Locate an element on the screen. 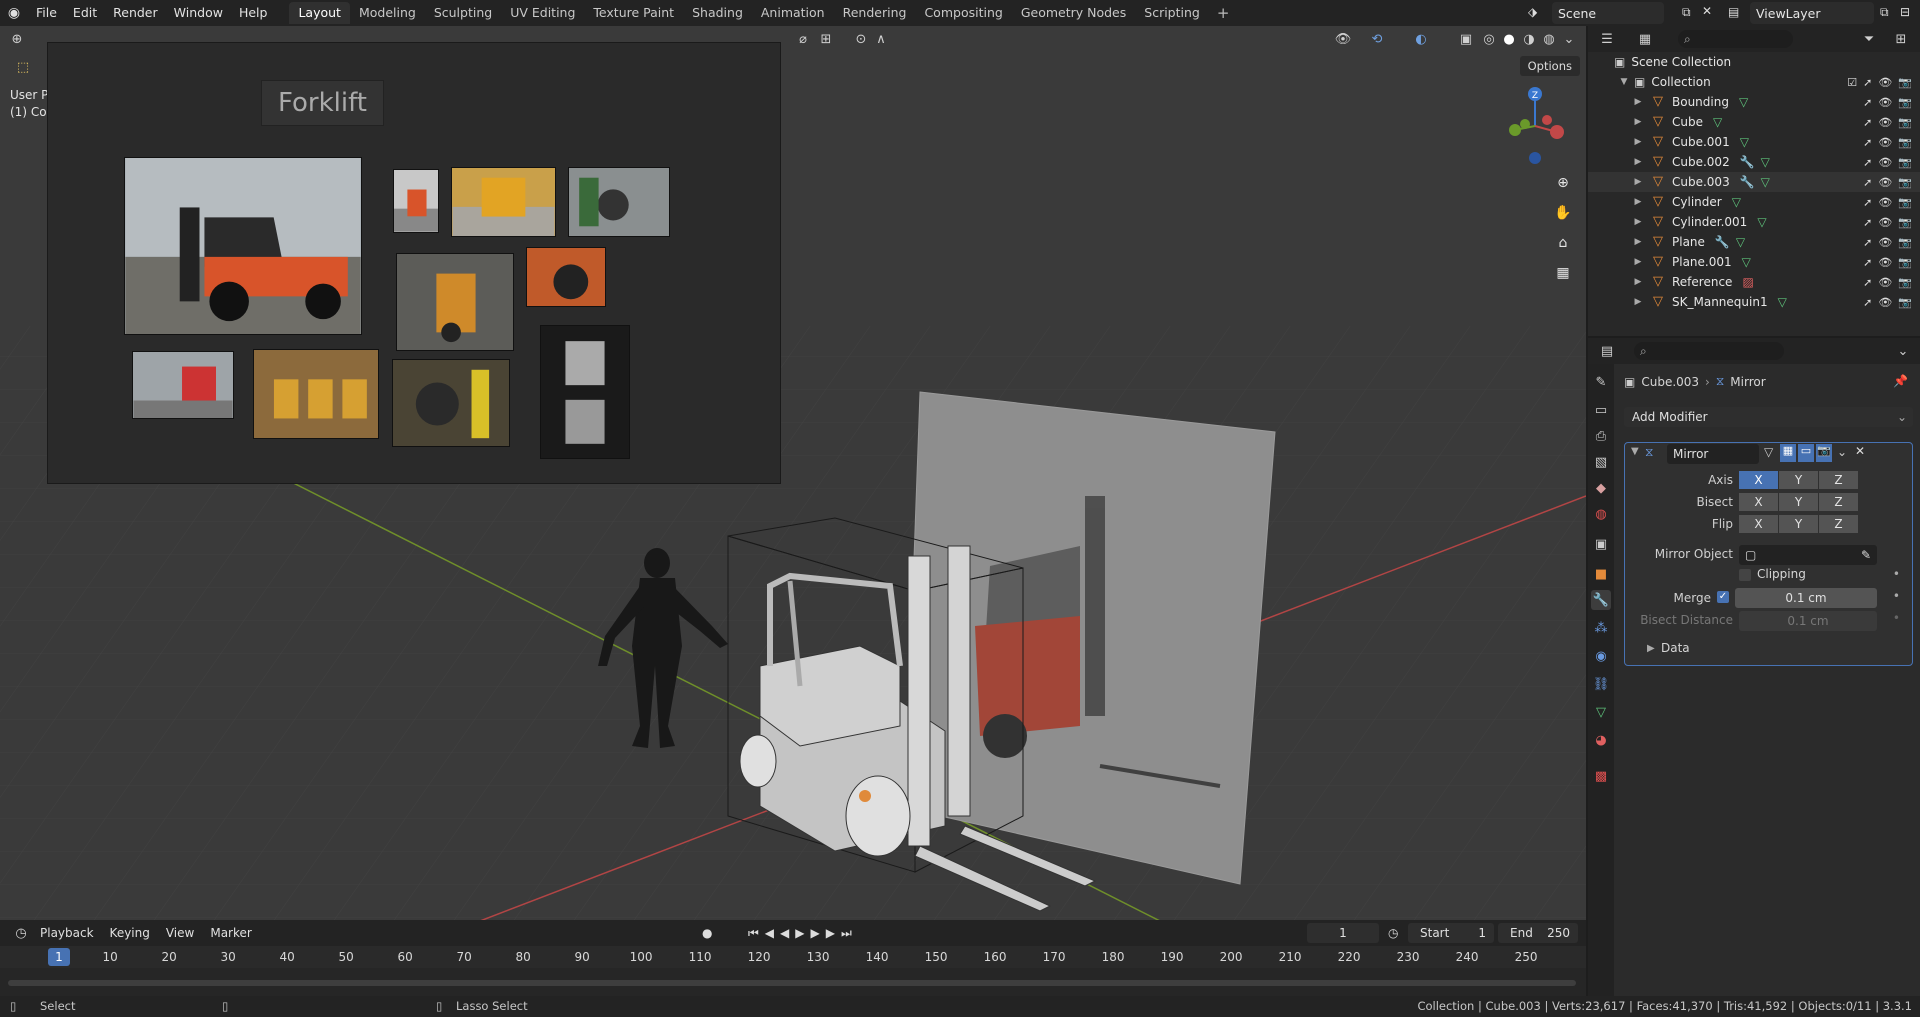 This screenshot has height=1017, width=1920. wireframe-shading-icon: ◎ is located at coordinates (1489, 39).